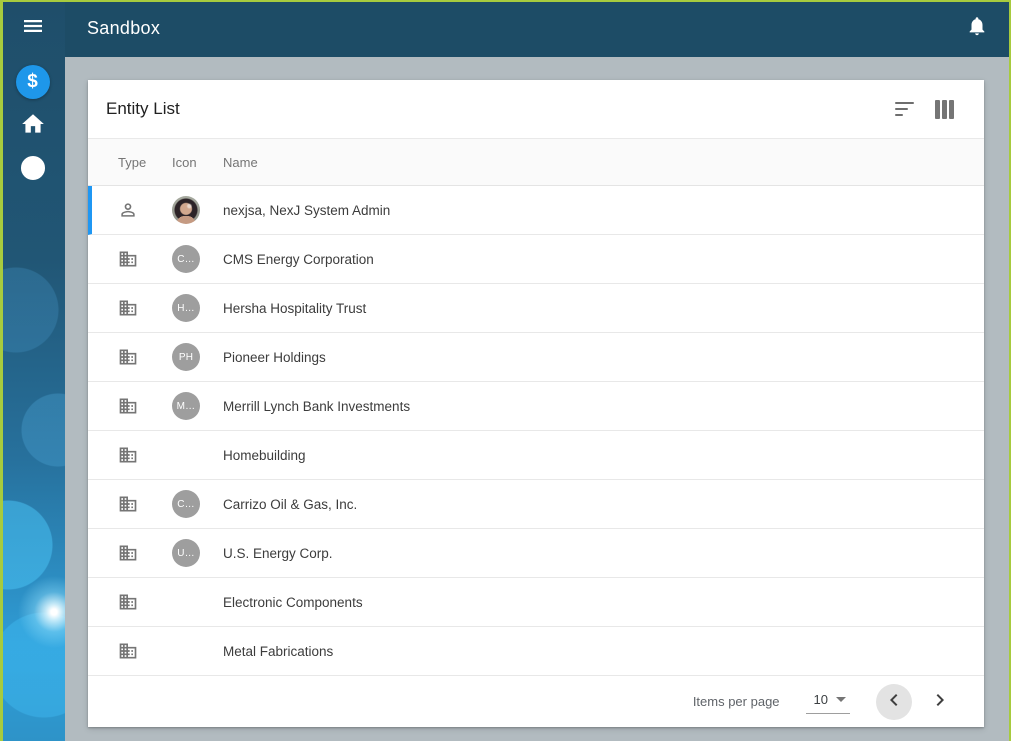 The width and height of the screenshot is (1011, 741). What do you see at coordinates (274, 357) in the screenshot?
I see `entity-name: Pioneer Holdings` at bounding box center [274, 357].